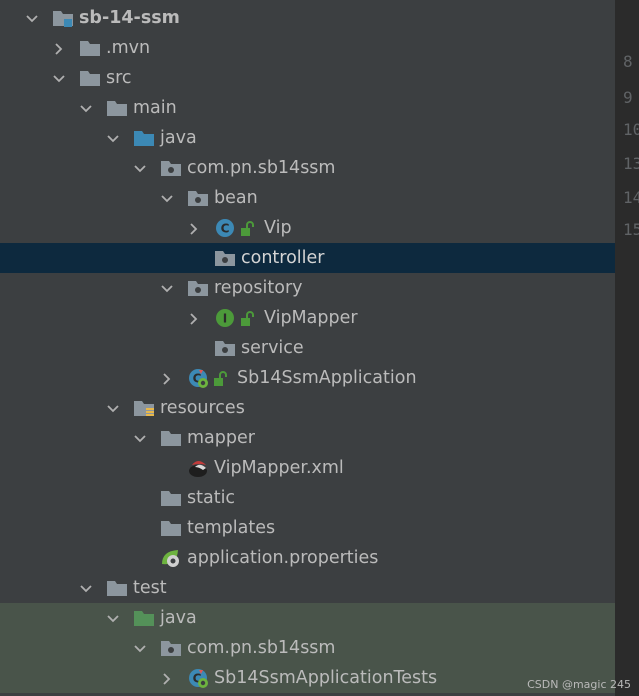  What do you see at coordinates (144, 408) in the screenshot?
I see `resources-folder-icon` at bounding box center [144, 408].